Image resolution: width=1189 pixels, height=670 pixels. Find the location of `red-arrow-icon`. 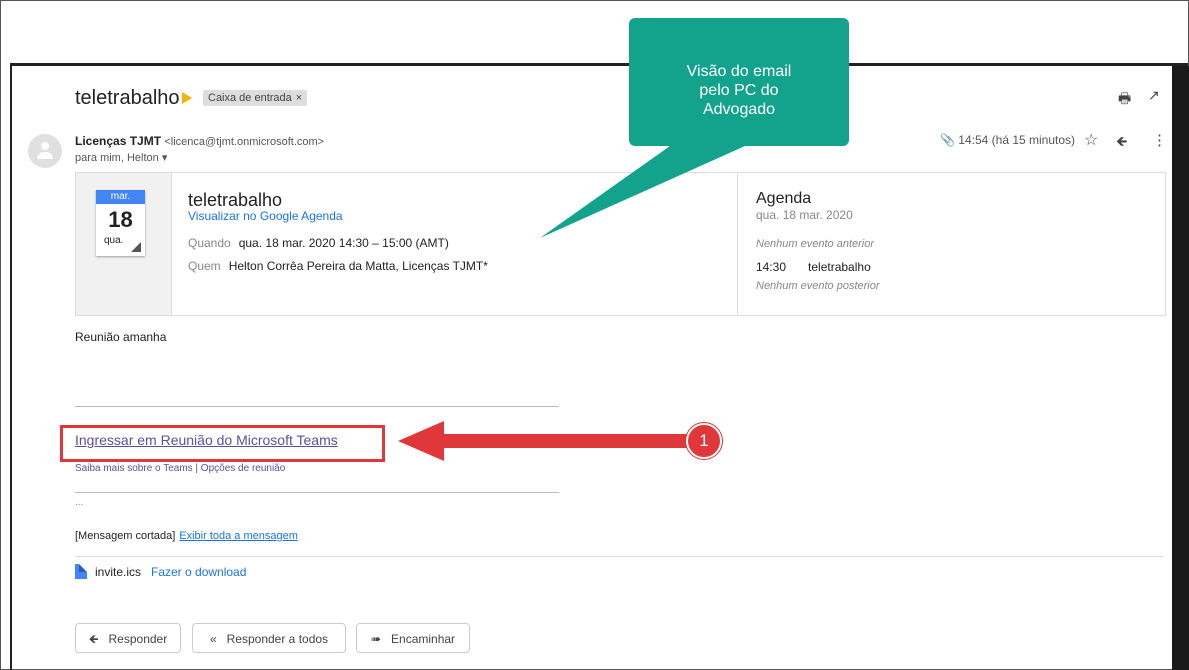

red-arrow-icon is located at coordinates (549, 441).